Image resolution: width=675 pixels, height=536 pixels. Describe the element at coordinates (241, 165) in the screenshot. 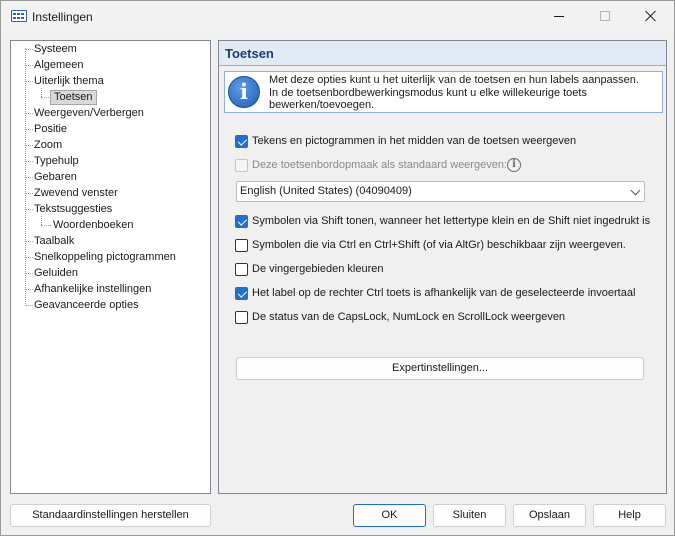

I see `default-layout-checkbox` at that location.